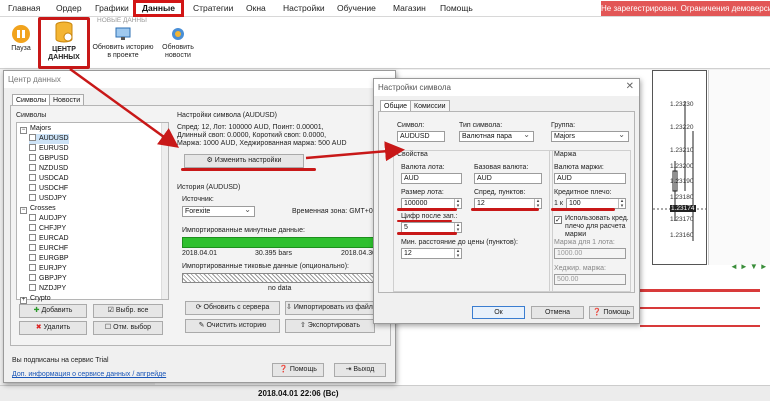 The width and height of the screenshot is (770, 401). I want to click on annotation-arrows, so click(237, 114).